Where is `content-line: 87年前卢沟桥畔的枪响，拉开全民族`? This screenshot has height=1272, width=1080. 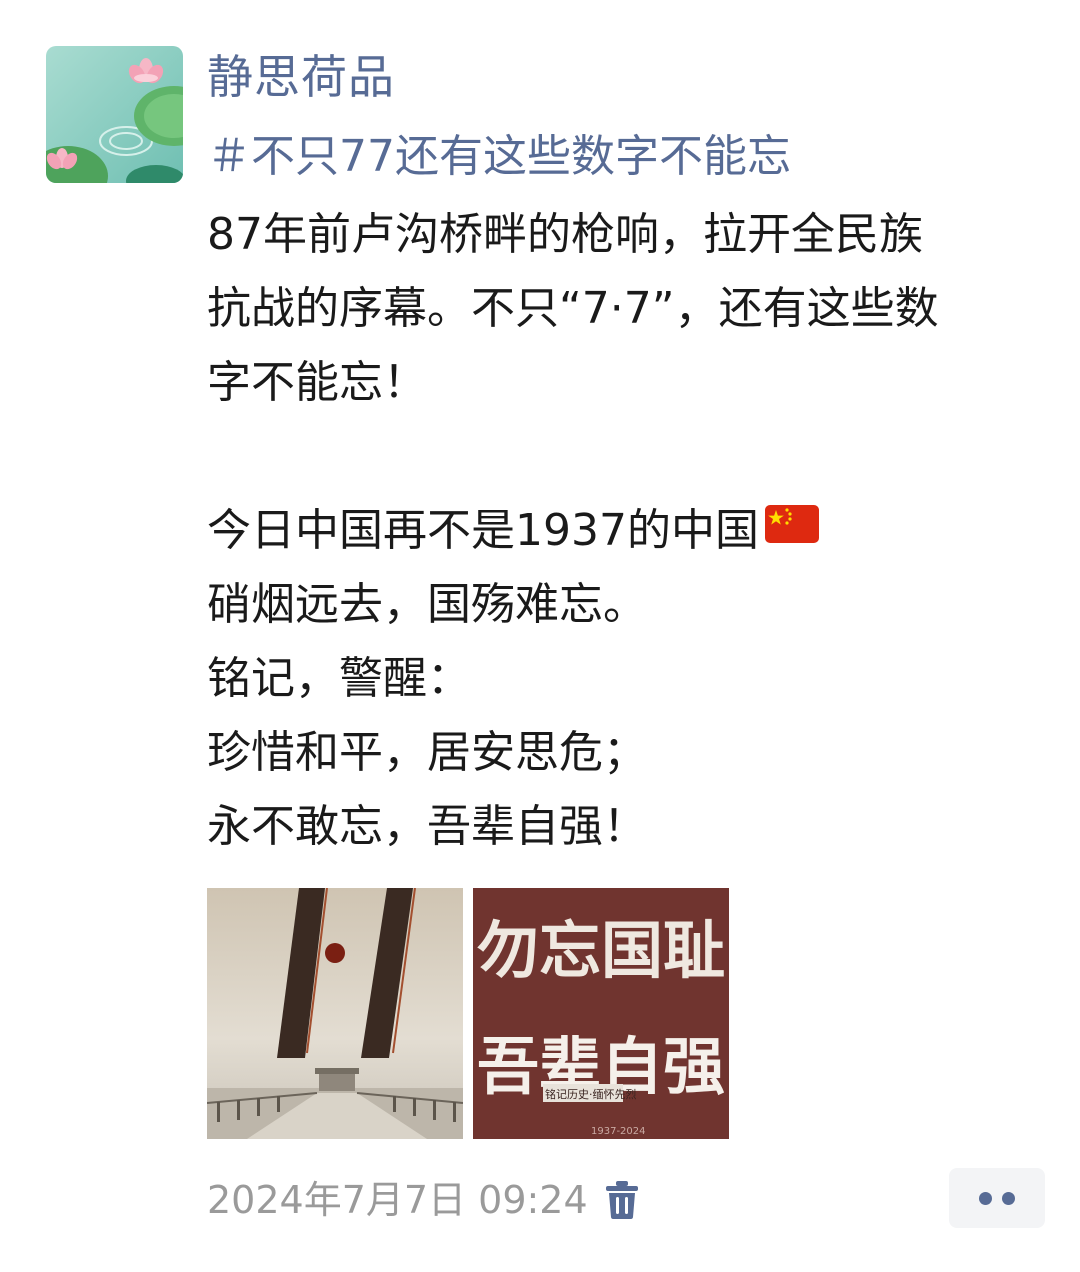
content-line: 87年前卢沟桥畔的枪响，拉开全民族 is located at coordinates (565, 234).